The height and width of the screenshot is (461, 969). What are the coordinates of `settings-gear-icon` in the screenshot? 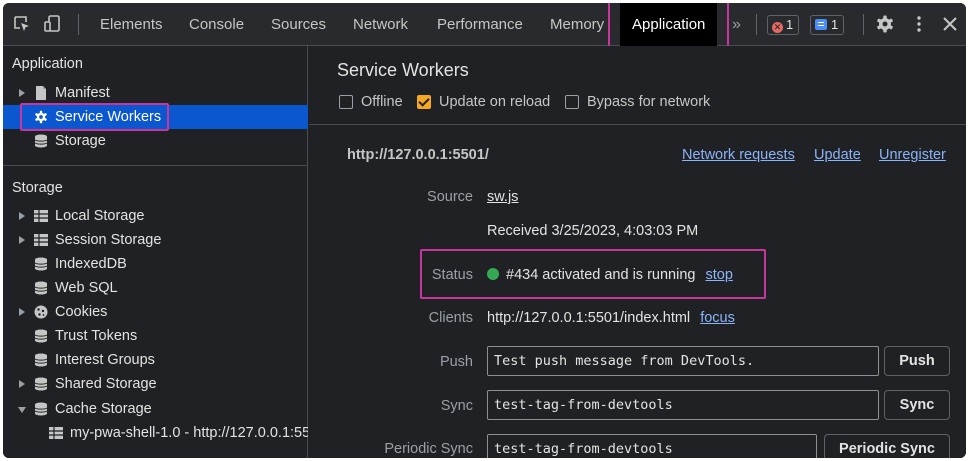 It's located at (885, 24).